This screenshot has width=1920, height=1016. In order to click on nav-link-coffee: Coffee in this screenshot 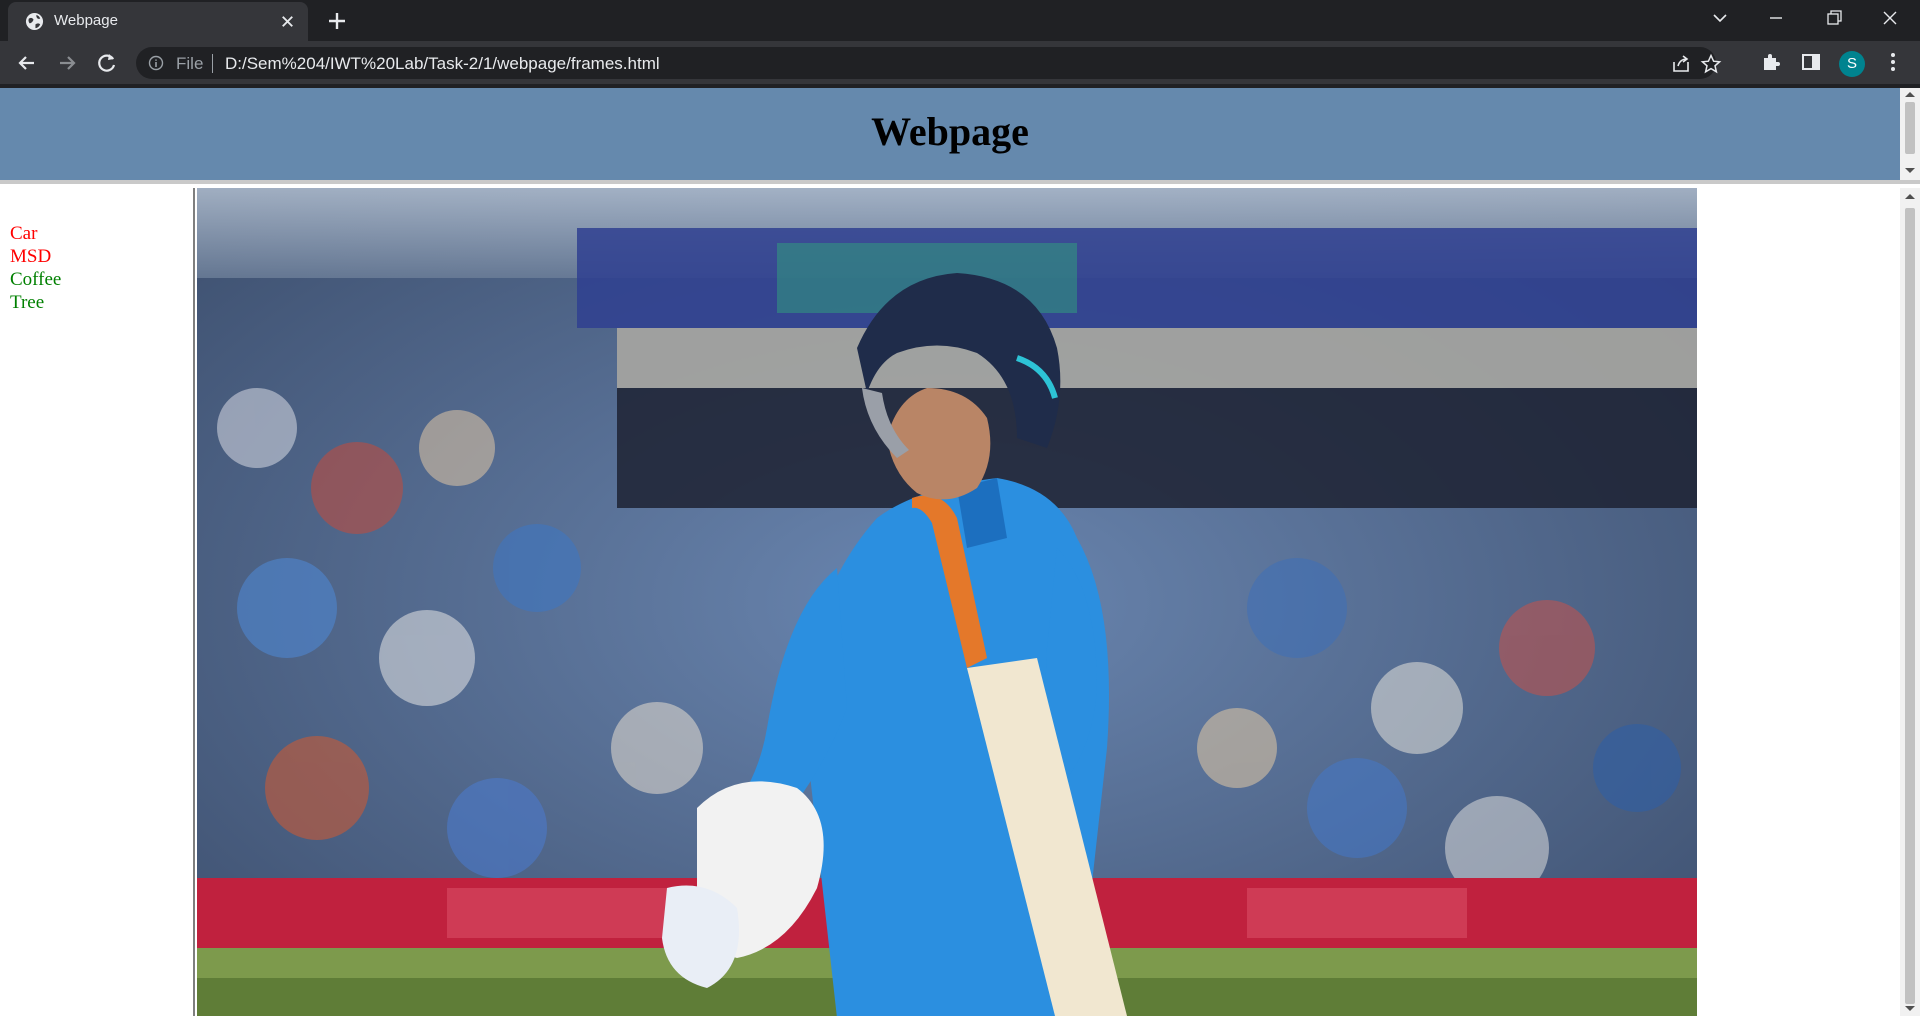, I will do `click(35, 279)`.